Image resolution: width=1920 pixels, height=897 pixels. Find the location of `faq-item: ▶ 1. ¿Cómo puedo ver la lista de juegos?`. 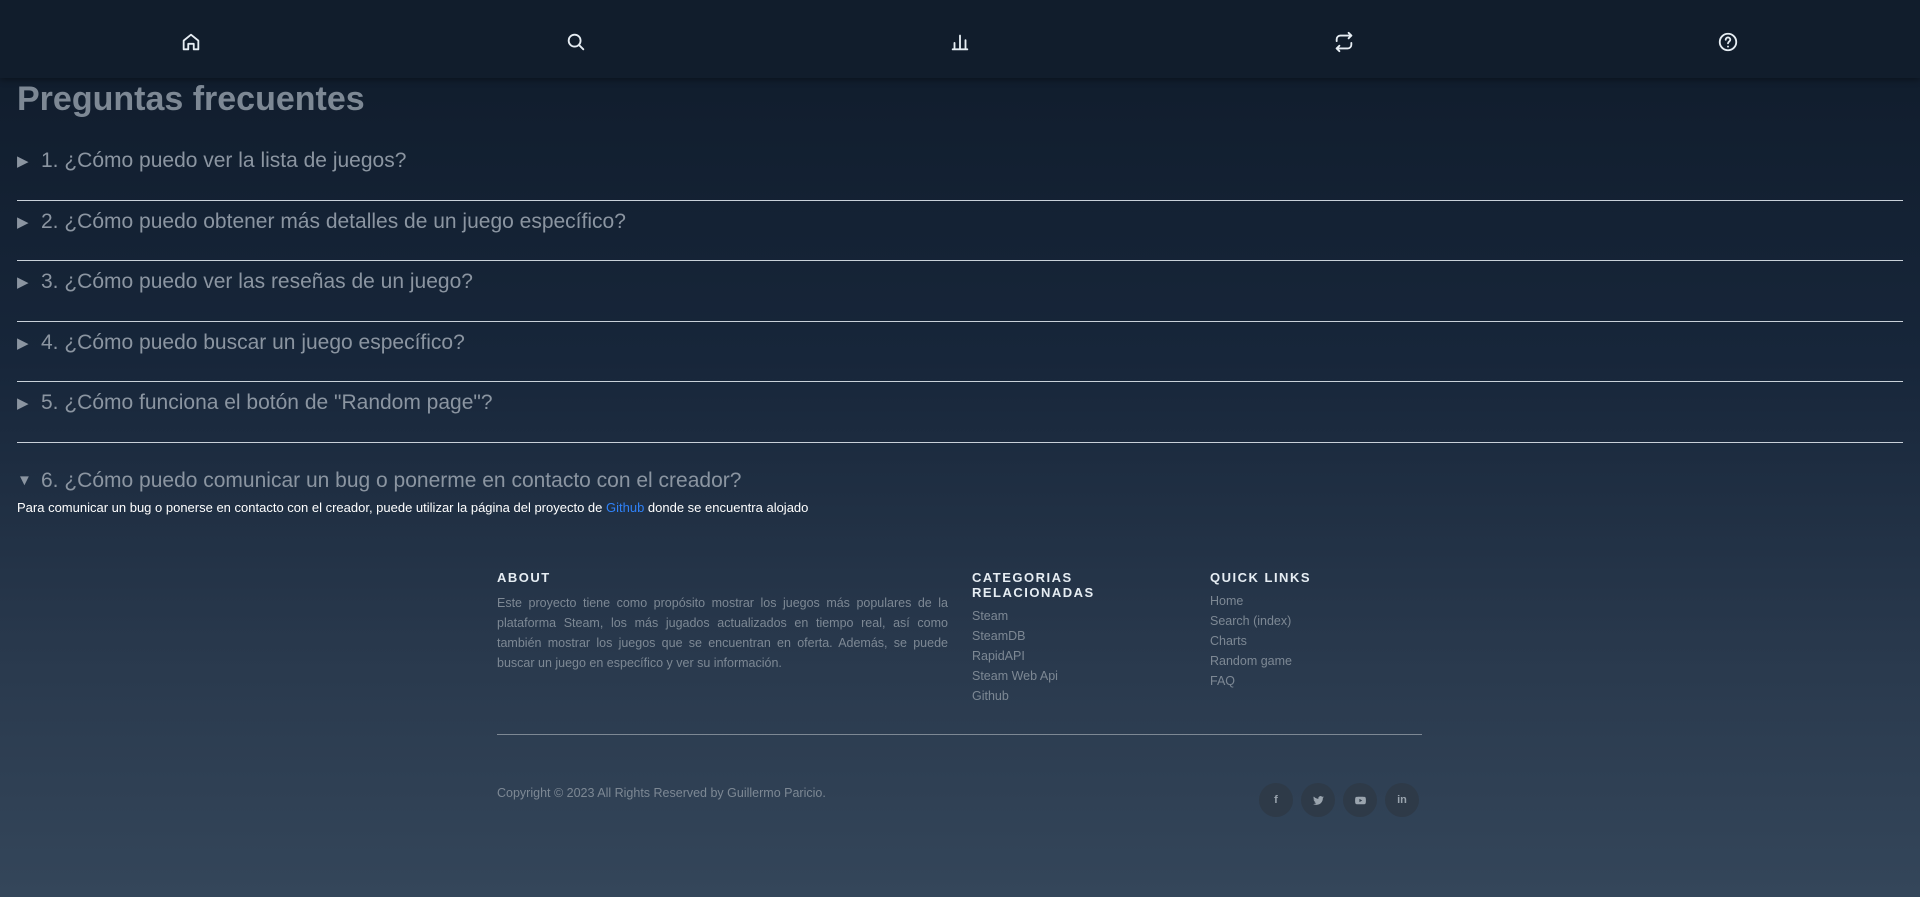

faq-item: ▶ 1. ¿Cómo puedo ver la lista de juegos? is located at coordinates (960, 170).